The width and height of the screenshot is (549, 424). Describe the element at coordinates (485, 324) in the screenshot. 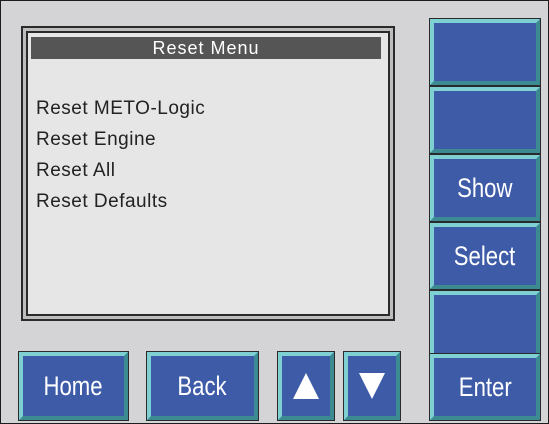

I see `softkey-5-button` at that location.